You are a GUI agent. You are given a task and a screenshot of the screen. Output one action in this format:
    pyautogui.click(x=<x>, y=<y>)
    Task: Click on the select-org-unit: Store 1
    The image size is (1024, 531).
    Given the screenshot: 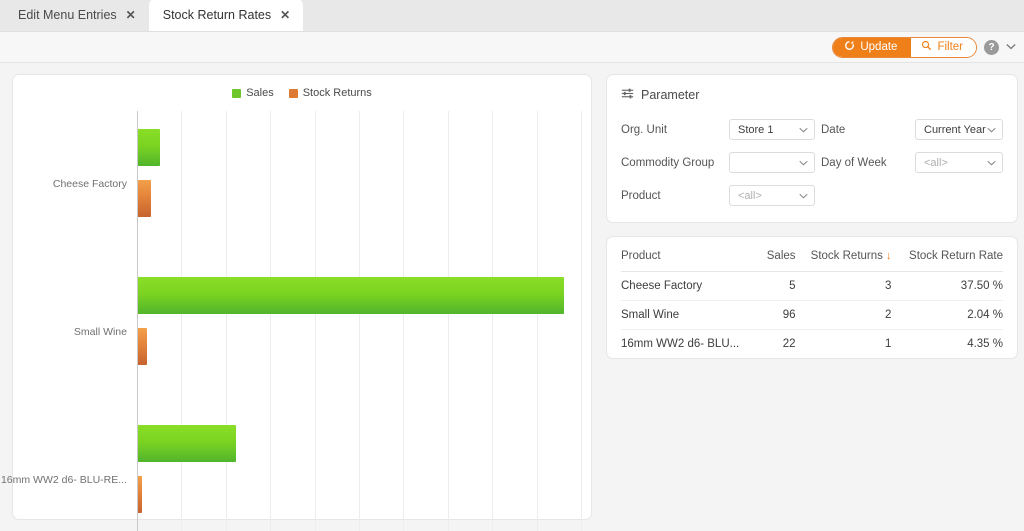 What is the action you would take?
    pyautogui.click(x=772, y=129)
    